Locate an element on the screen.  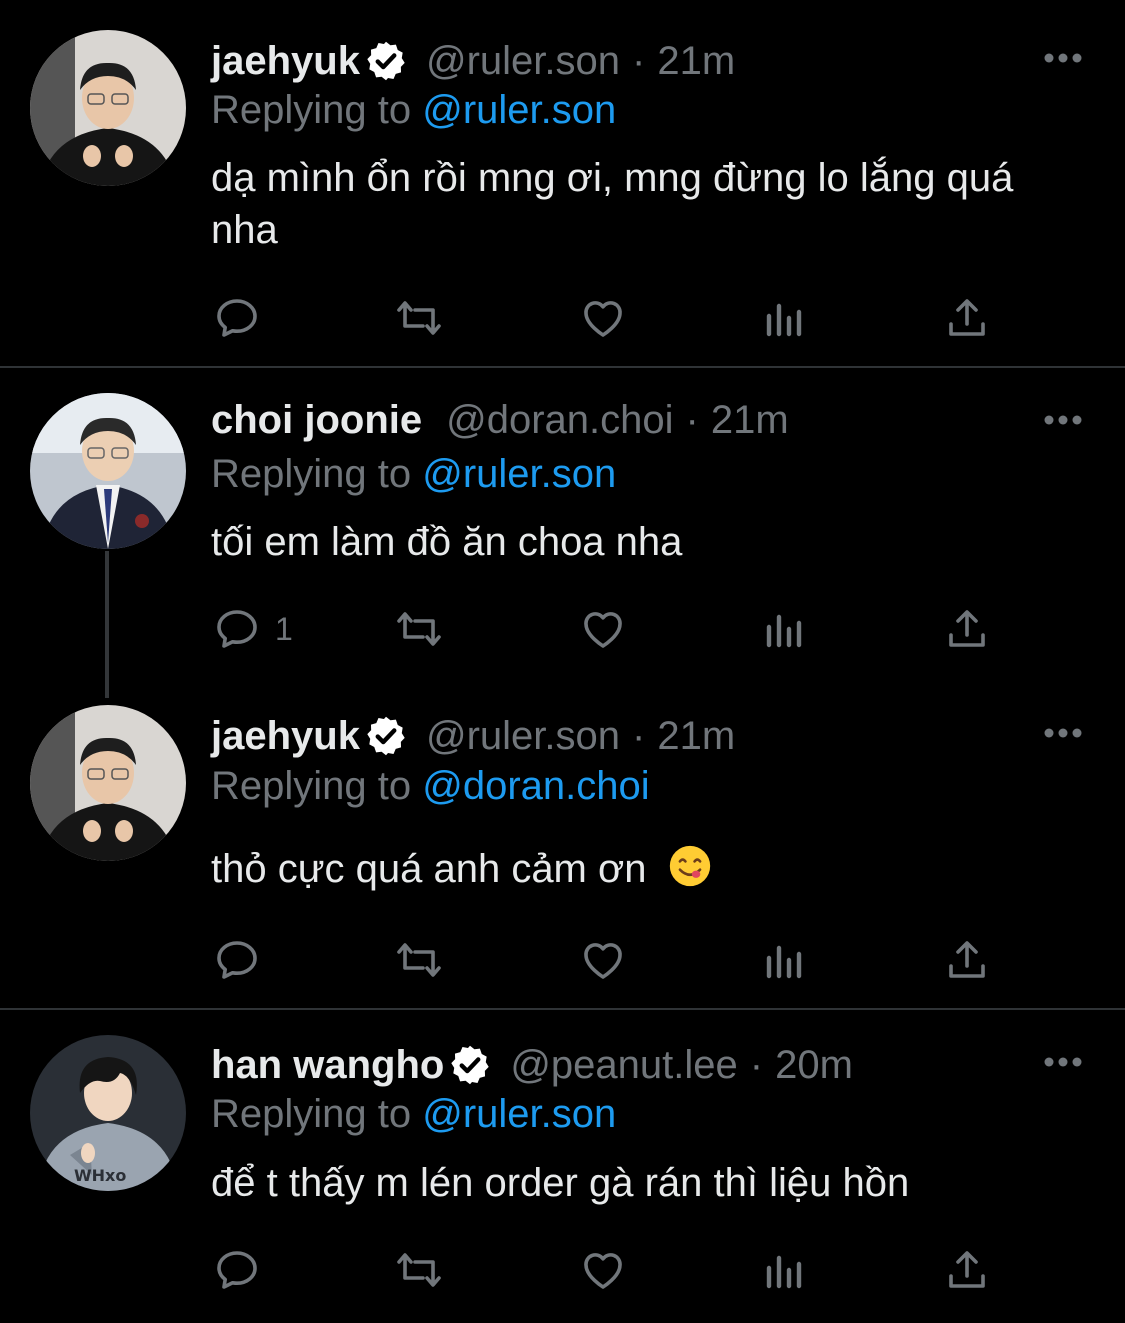
tweet-text: thỏ cực quá anh cảm ơn is located at coordinates (641, 869).